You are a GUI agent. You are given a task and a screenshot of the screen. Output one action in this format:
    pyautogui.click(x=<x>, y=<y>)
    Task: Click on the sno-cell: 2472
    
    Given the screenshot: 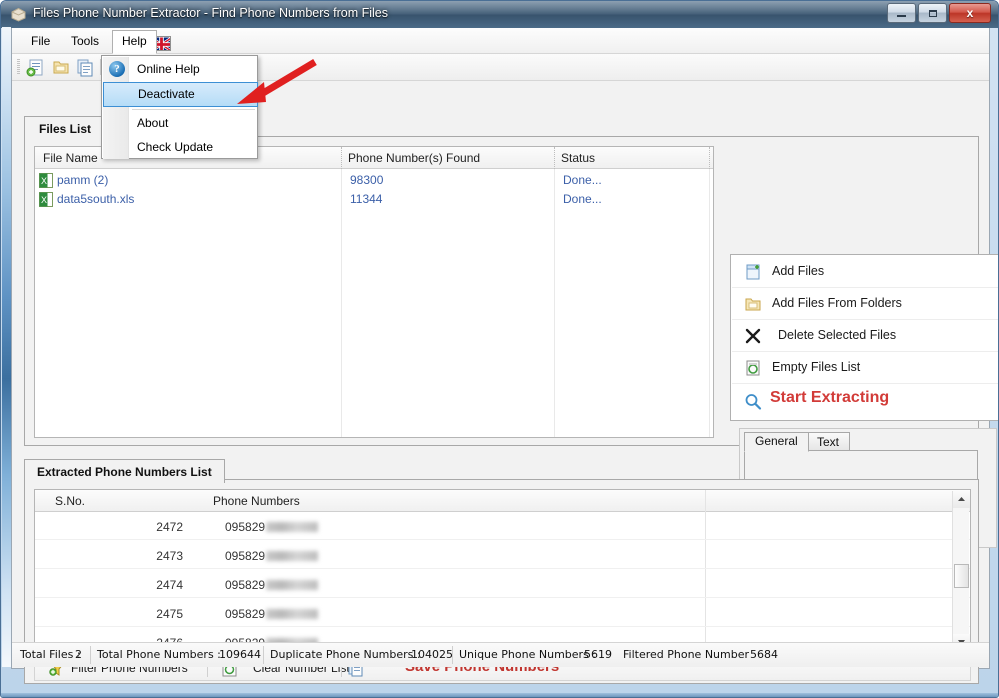 What is the action you would take?
    pyautogui.click(x=169, y=527)
    